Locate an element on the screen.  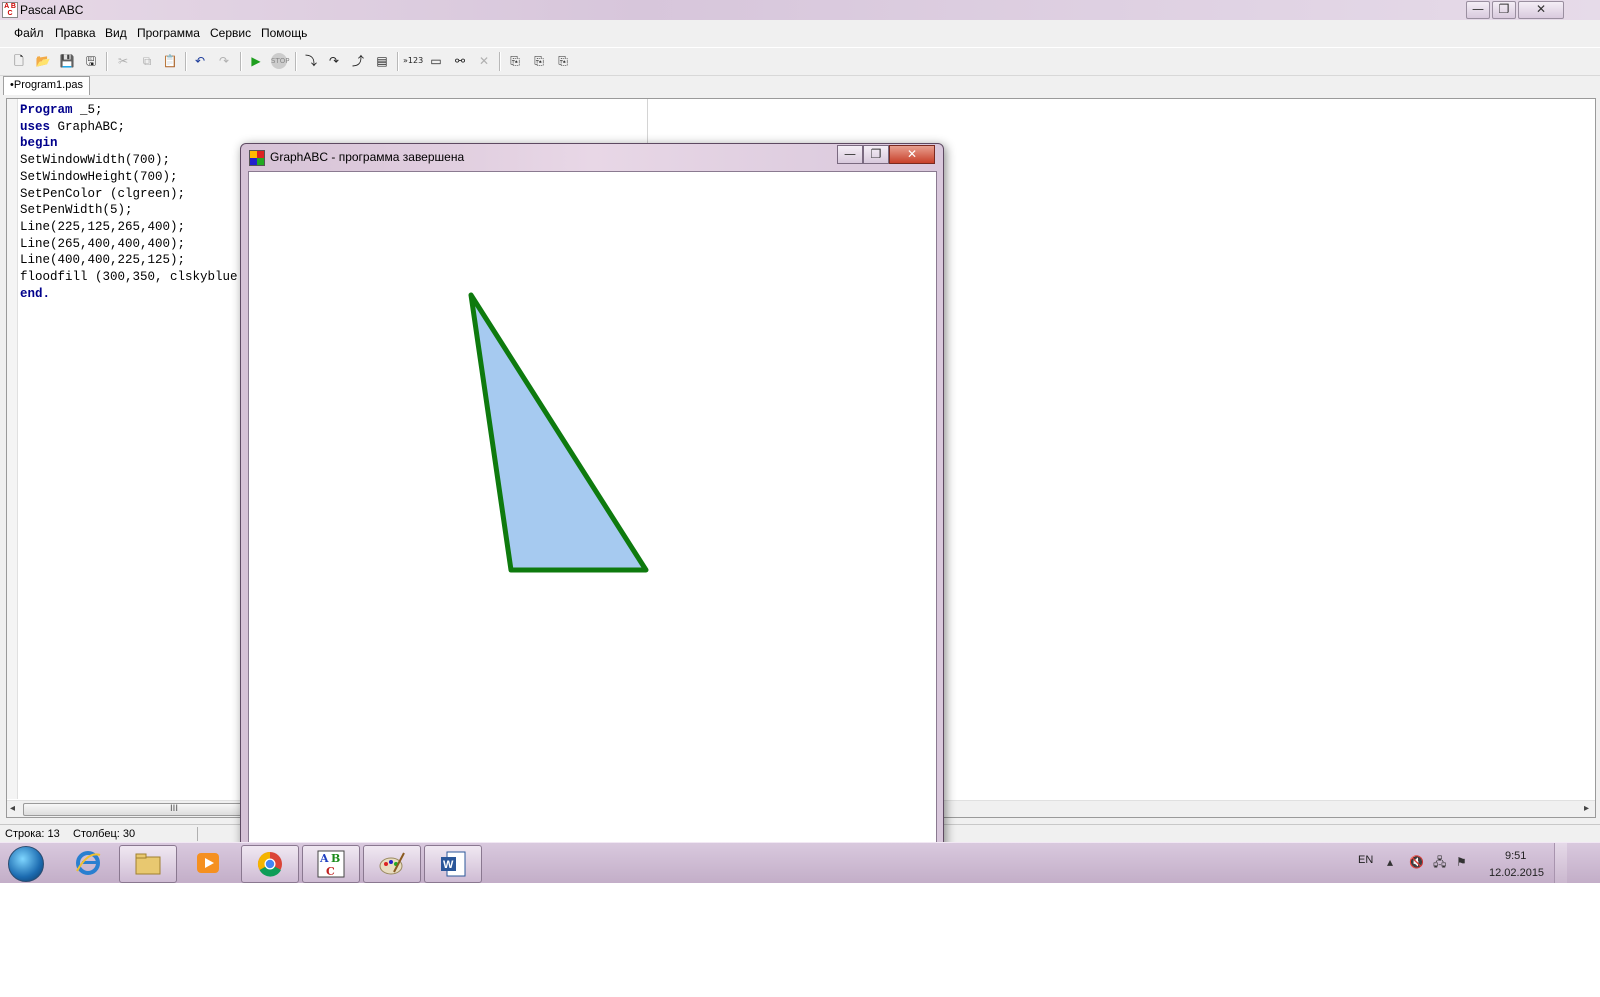
paste-icon: 📋 is located at coordinates (170, 61).